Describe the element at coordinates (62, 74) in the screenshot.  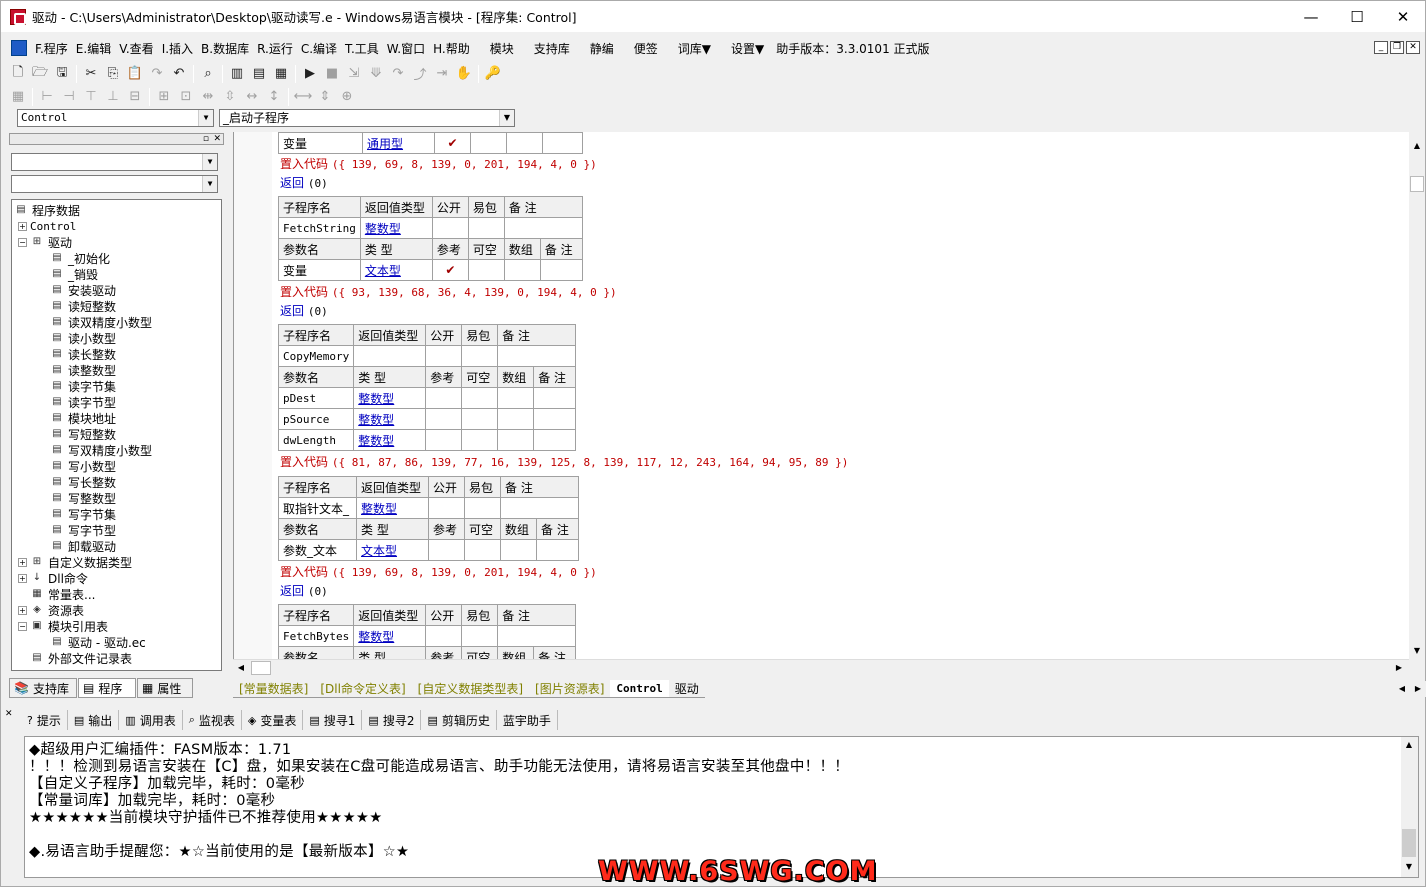
I see `save-icon: 🖫` at that location.